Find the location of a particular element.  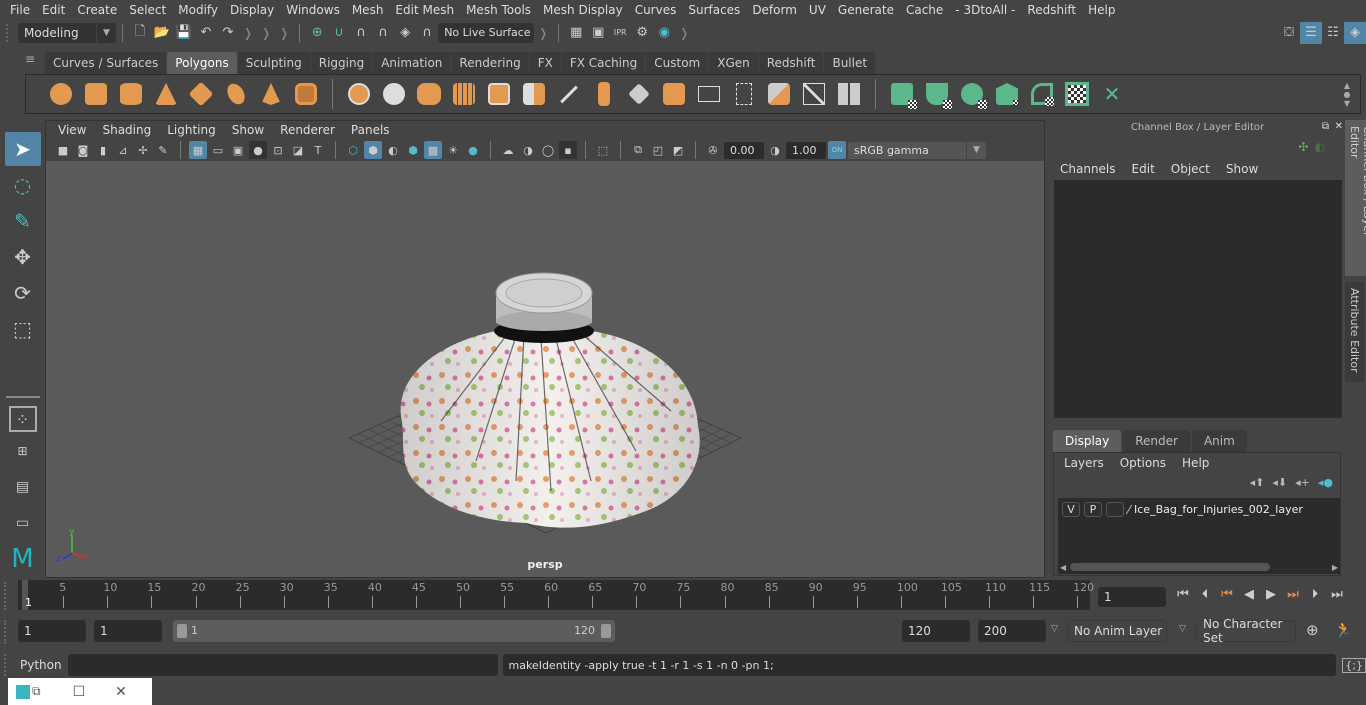

tool-settings-icon: ☷ is located at coordinates (1333, 33).